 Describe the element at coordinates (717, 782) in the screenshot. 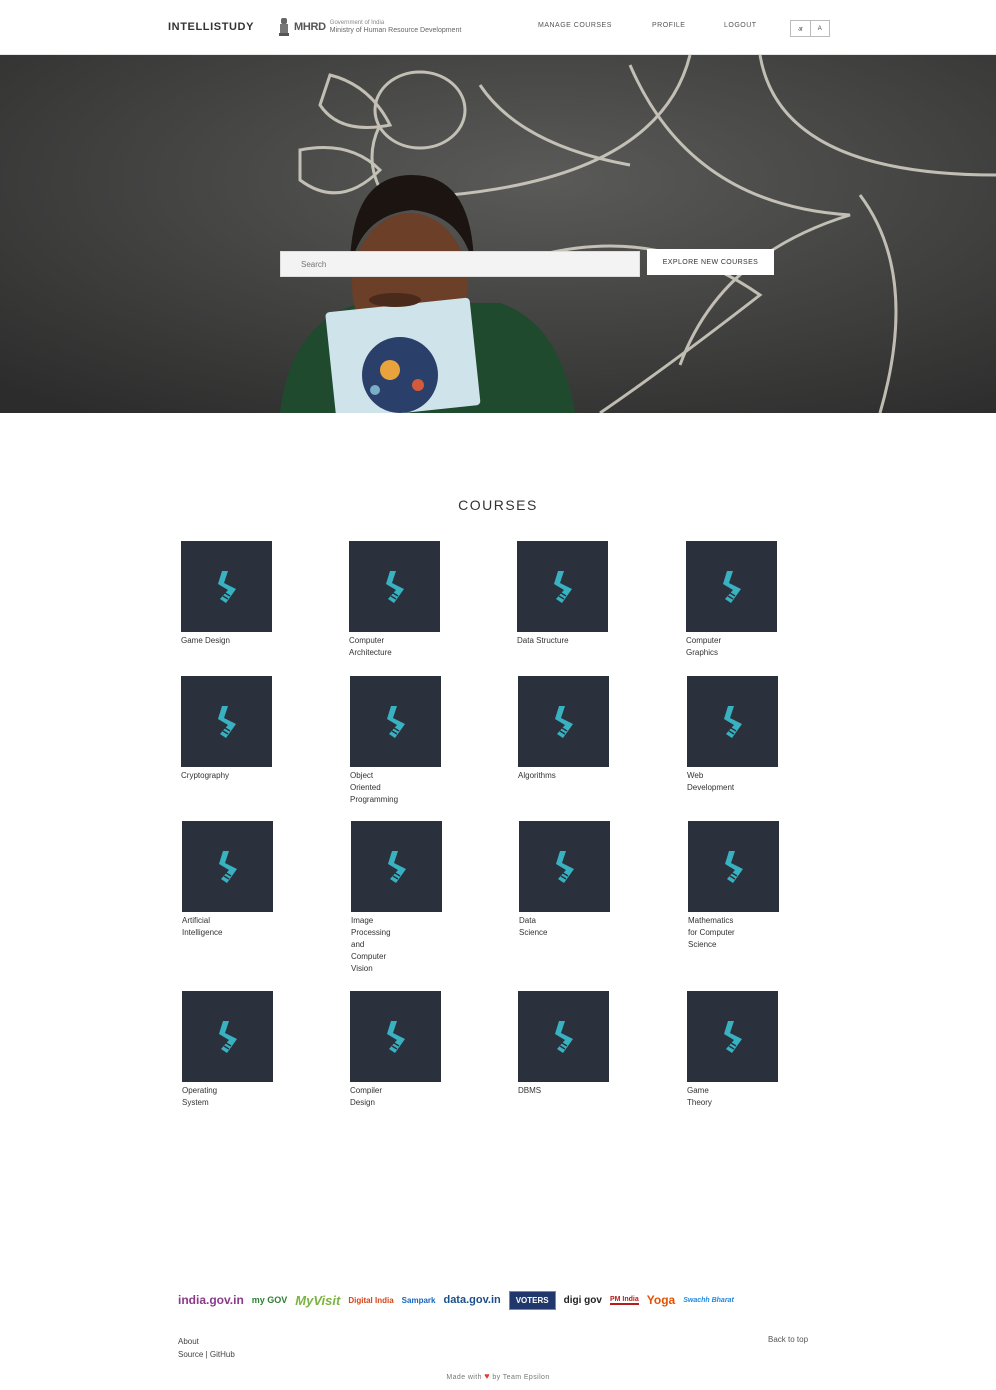

I see `course-title: Web Development` at that location.